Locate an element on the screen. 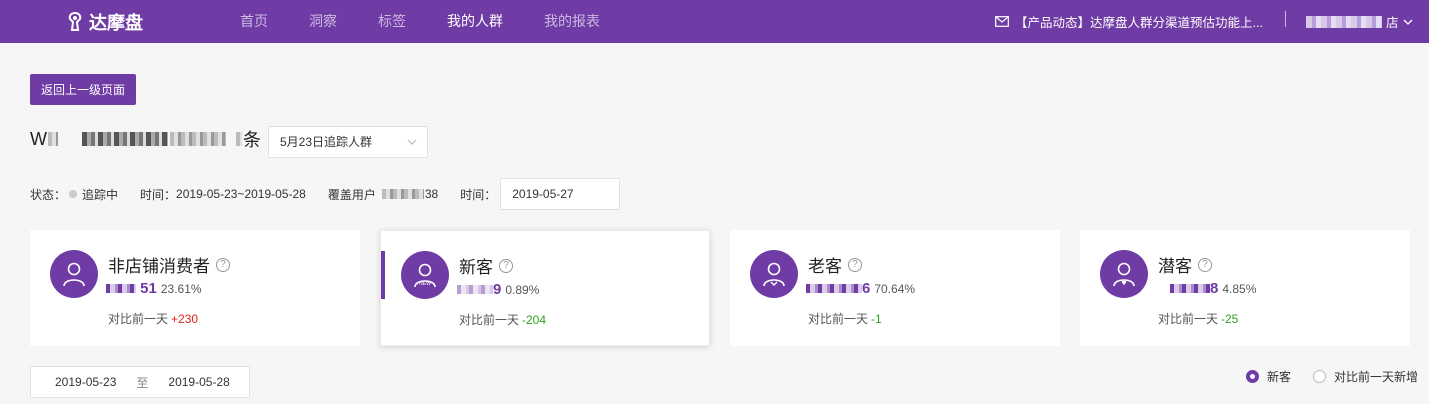 The height and width of the screenshot is (404, 1429). masked-coverage is located at coordinates (402, 194).